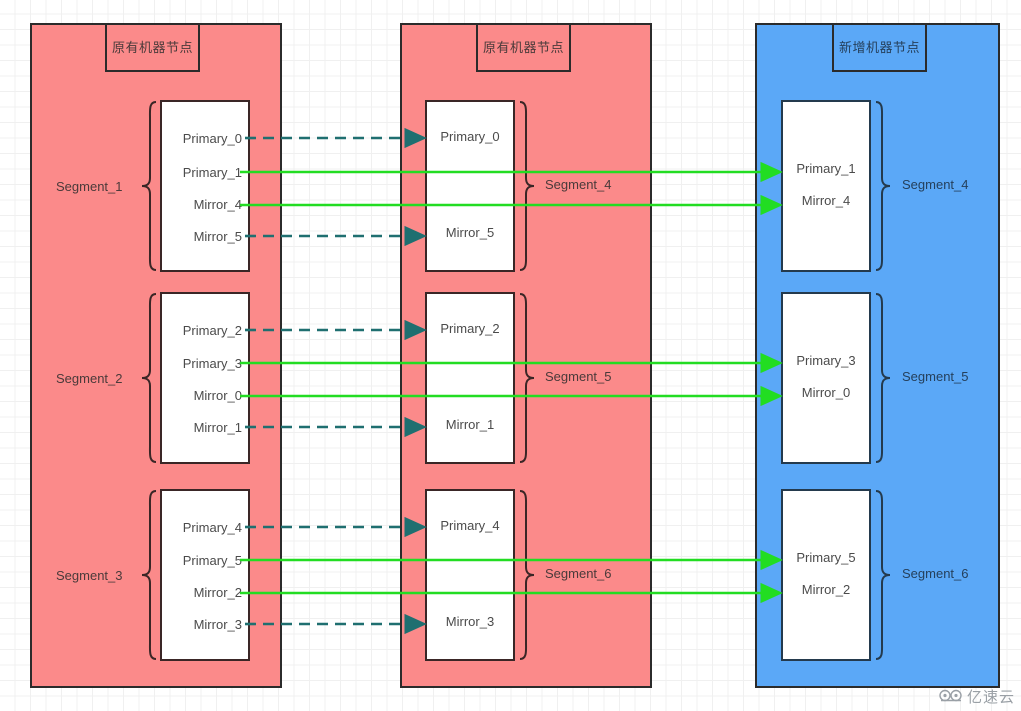  Describe the element at coordinates (217, 427) in the screenshot. I see `entry-label-mirror-1-col1: Mirror_1` at that location.